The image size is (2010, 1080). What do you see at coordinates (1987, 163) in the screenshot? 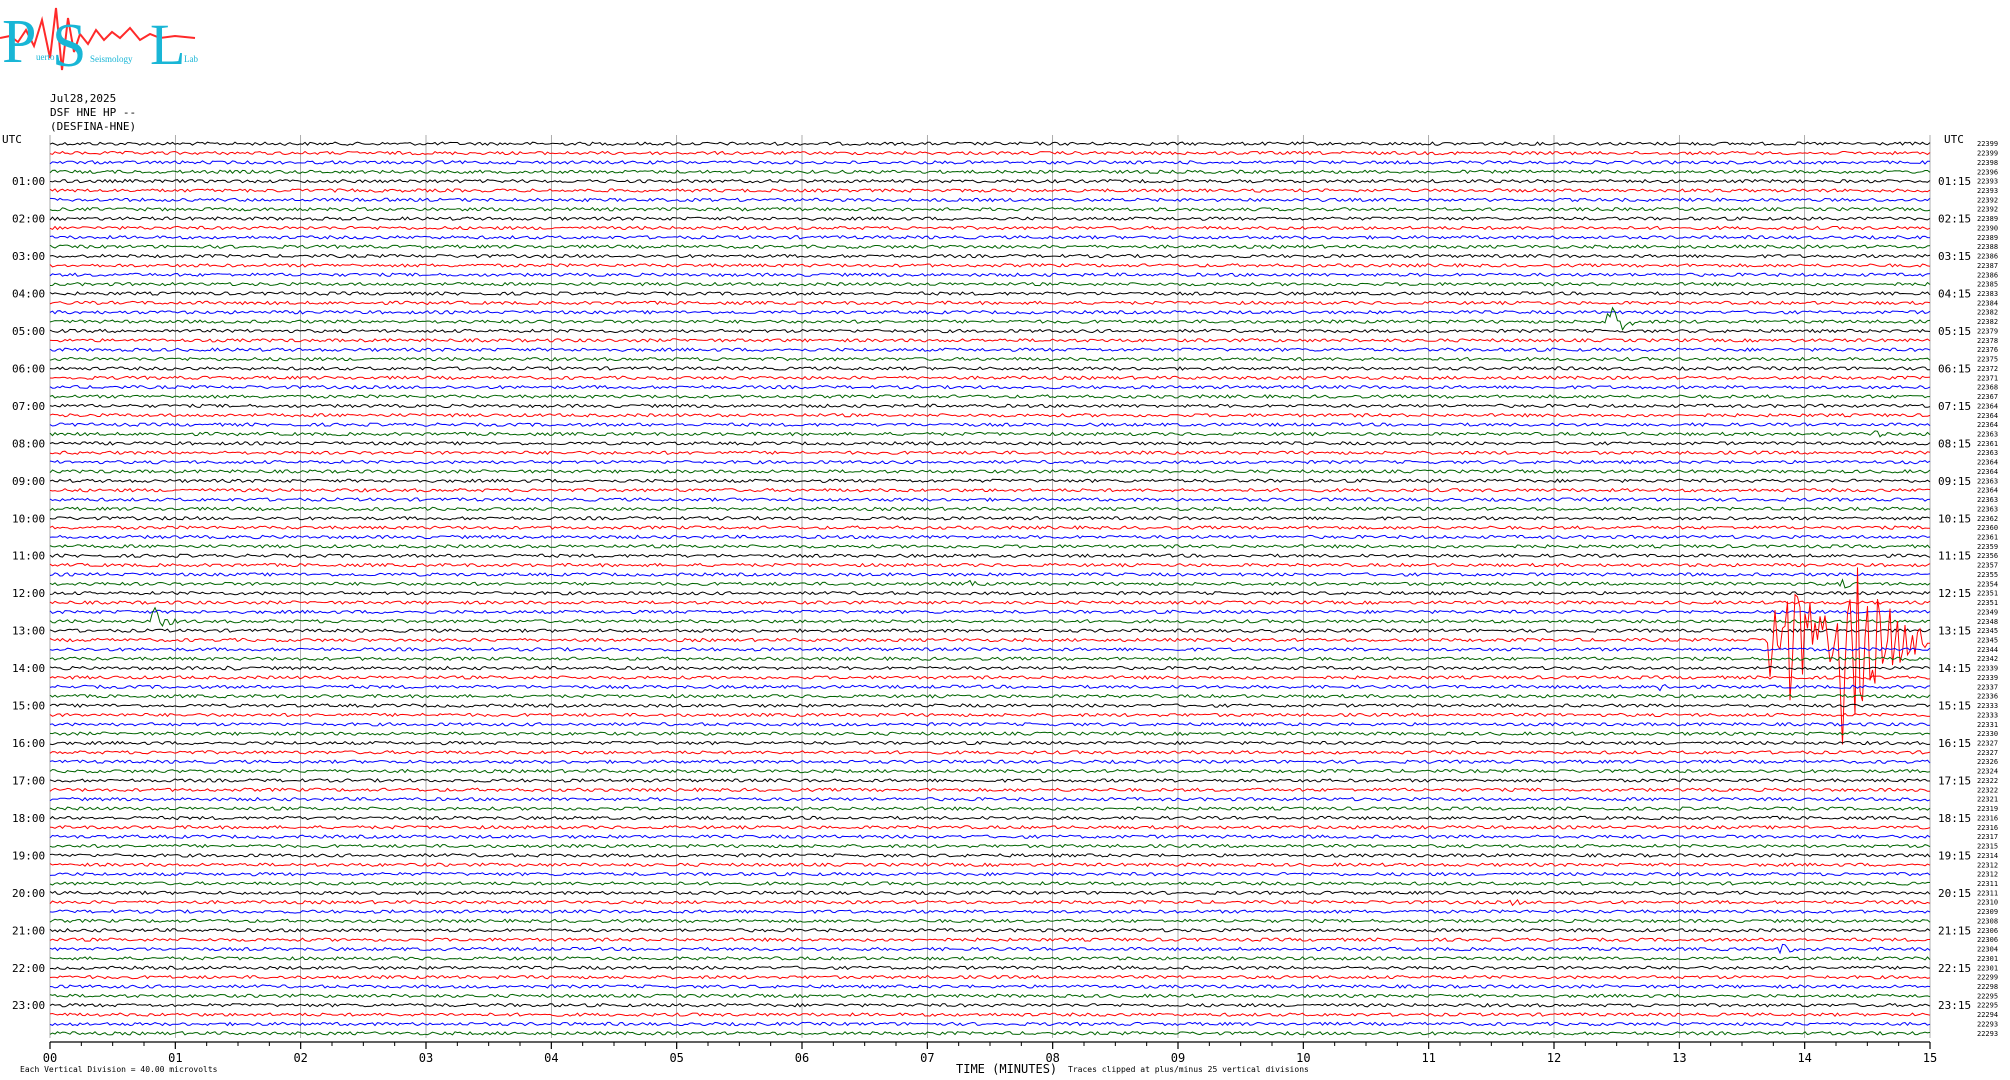
I see `trace-count-label: 22398` at bounding box center [1987, 163].